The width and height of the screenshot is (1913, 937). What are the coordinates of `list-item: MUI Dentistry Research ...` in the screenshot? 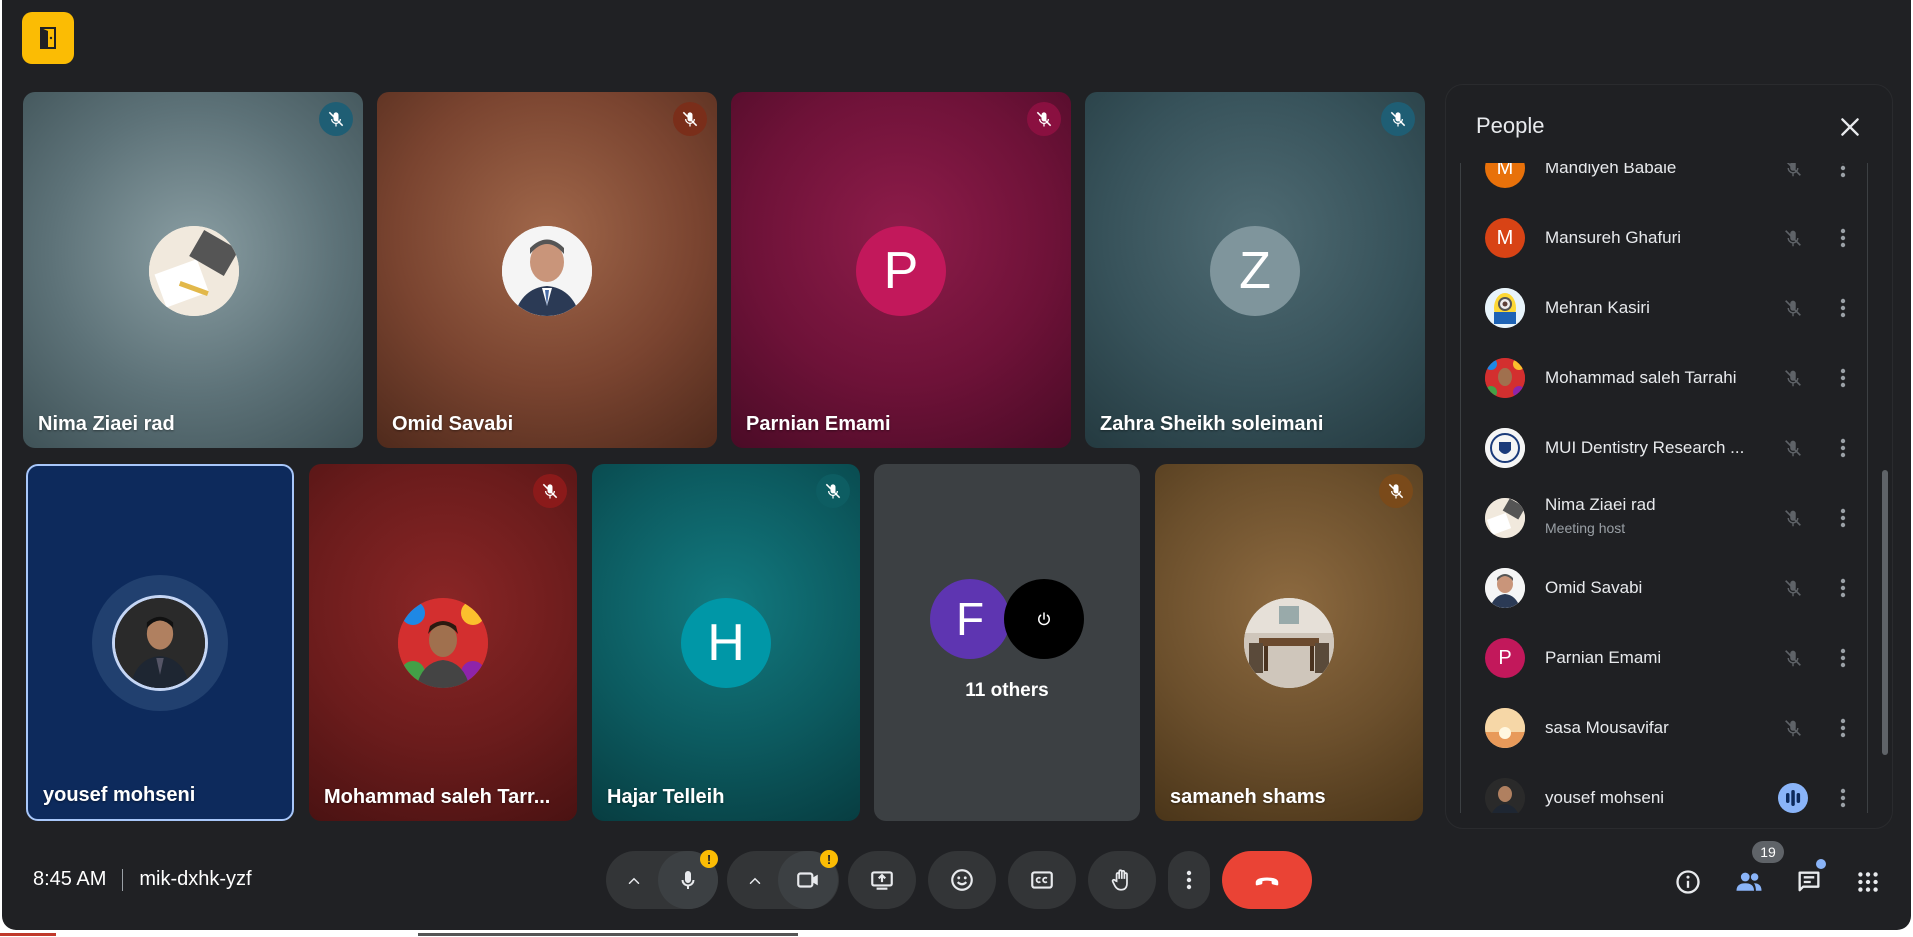 It's located at (1664, 448).